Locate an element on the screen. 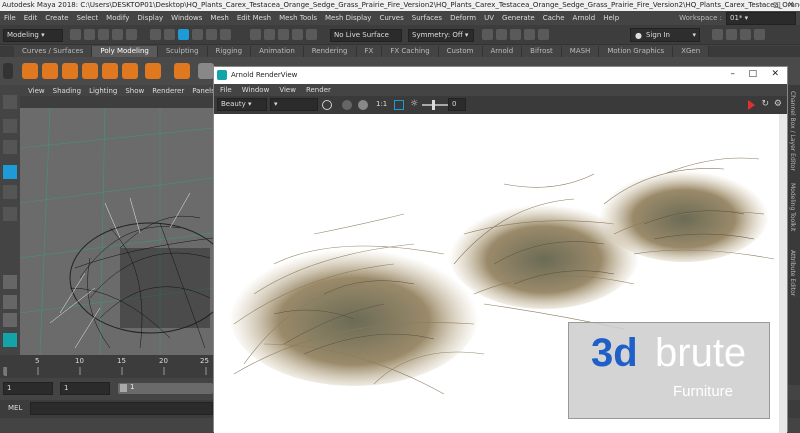 The width and height of the screenshot is (800, 433). snap-curve-icon is located at coordinates (269, 34).